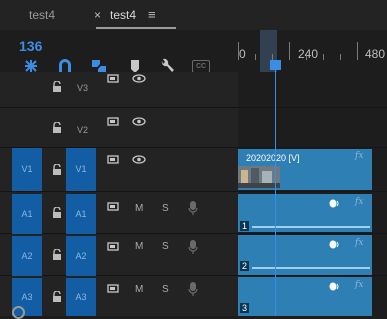 The width and height of the screenshot is (387, 319). What do you see at coordinates (245, 226) in the screenshot?
I see `audio-clip-number: 1` at bounding box center [245, 226].